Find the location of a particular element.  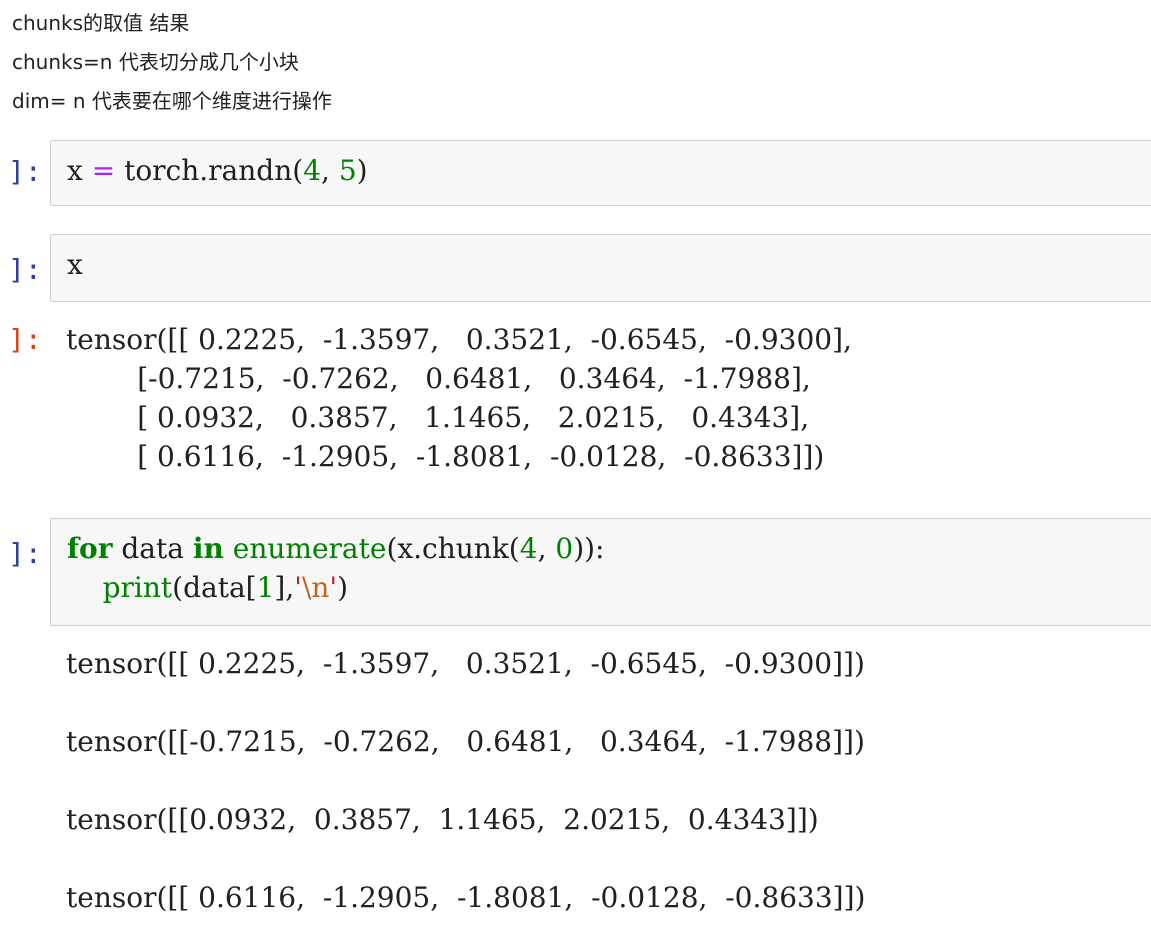

code-line: print(data[1],'\n') is located at coordinates (609, 587).